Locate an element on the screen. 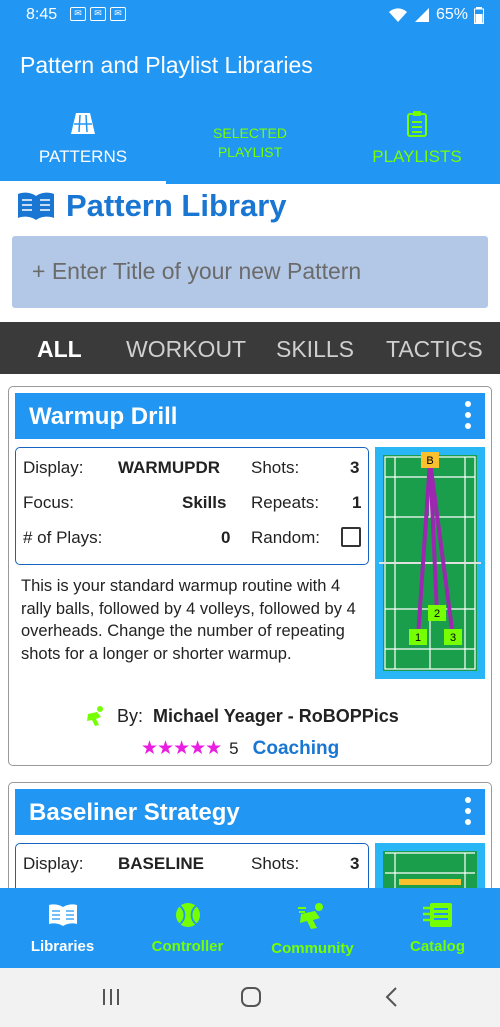  status-bar: 8:45 ✉ ✉ ✉ 65% is located at coordinates (250, 15).